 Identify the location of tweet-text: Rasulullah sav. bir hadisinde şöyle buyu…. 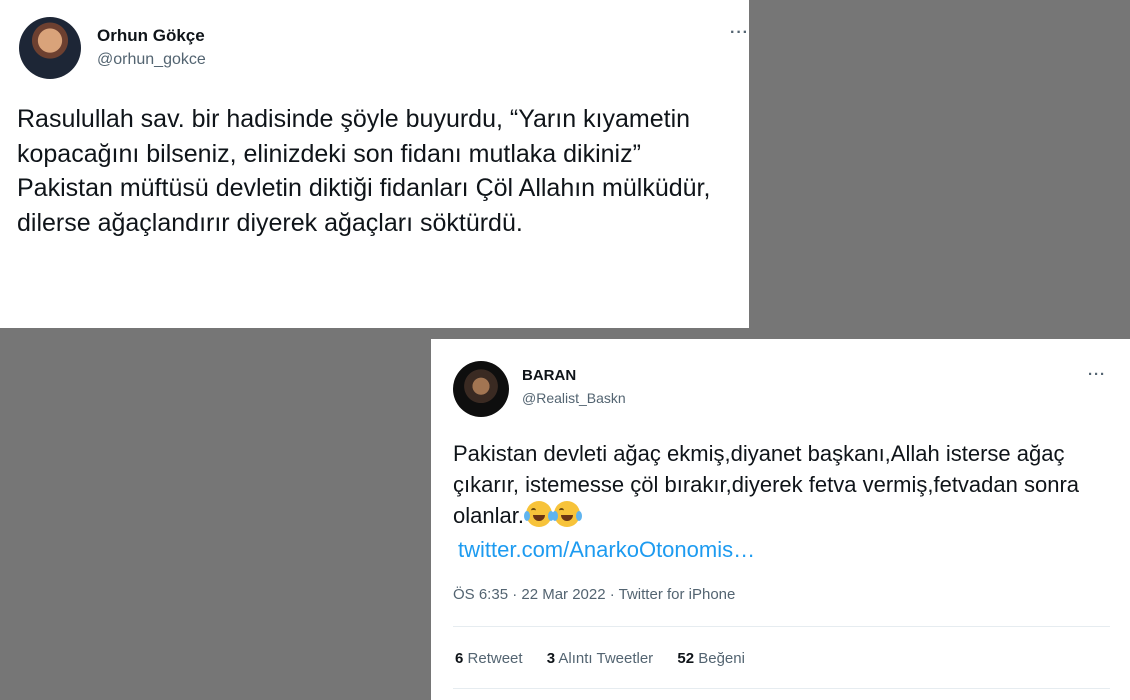
(364, 171).